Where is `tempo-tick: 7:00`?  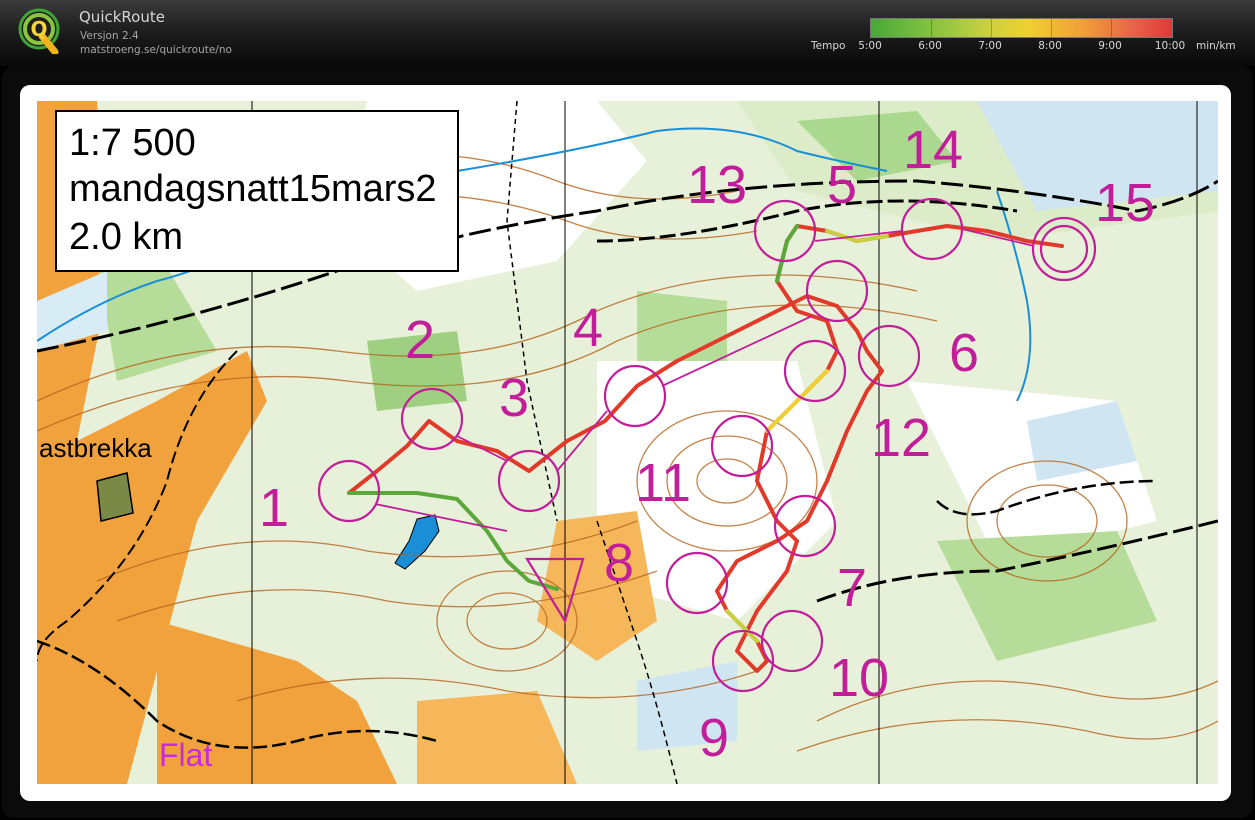 tempo-tick: 7:00 is located at coordinates (990, 46).